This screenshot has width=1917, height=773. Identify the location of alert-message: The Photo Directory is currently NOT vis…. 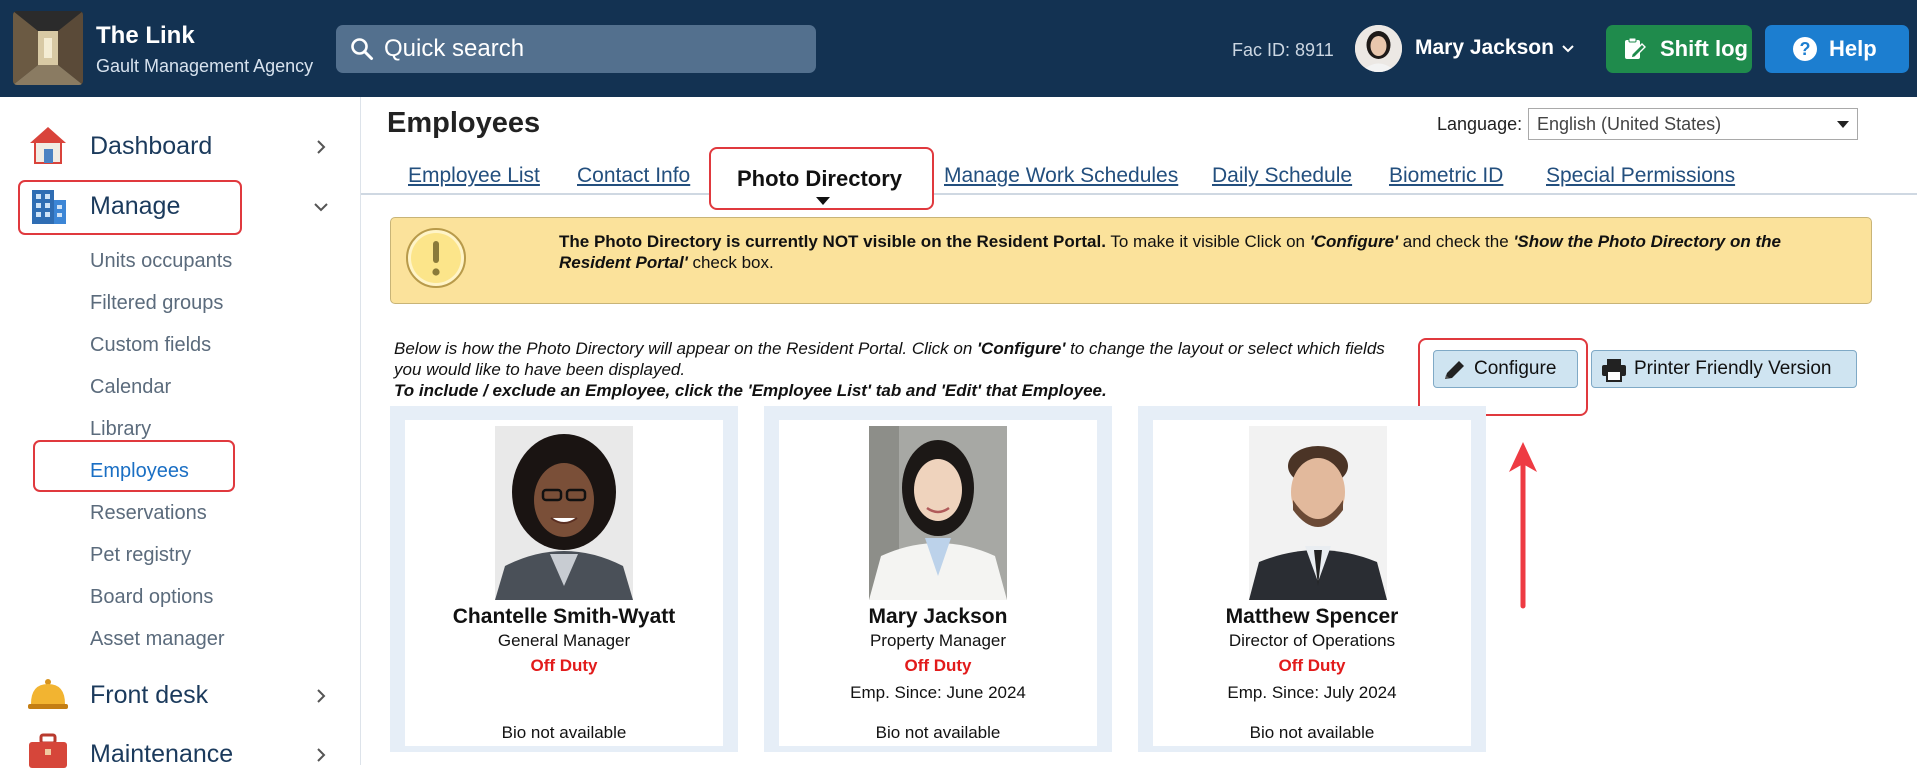
(1204, 252).